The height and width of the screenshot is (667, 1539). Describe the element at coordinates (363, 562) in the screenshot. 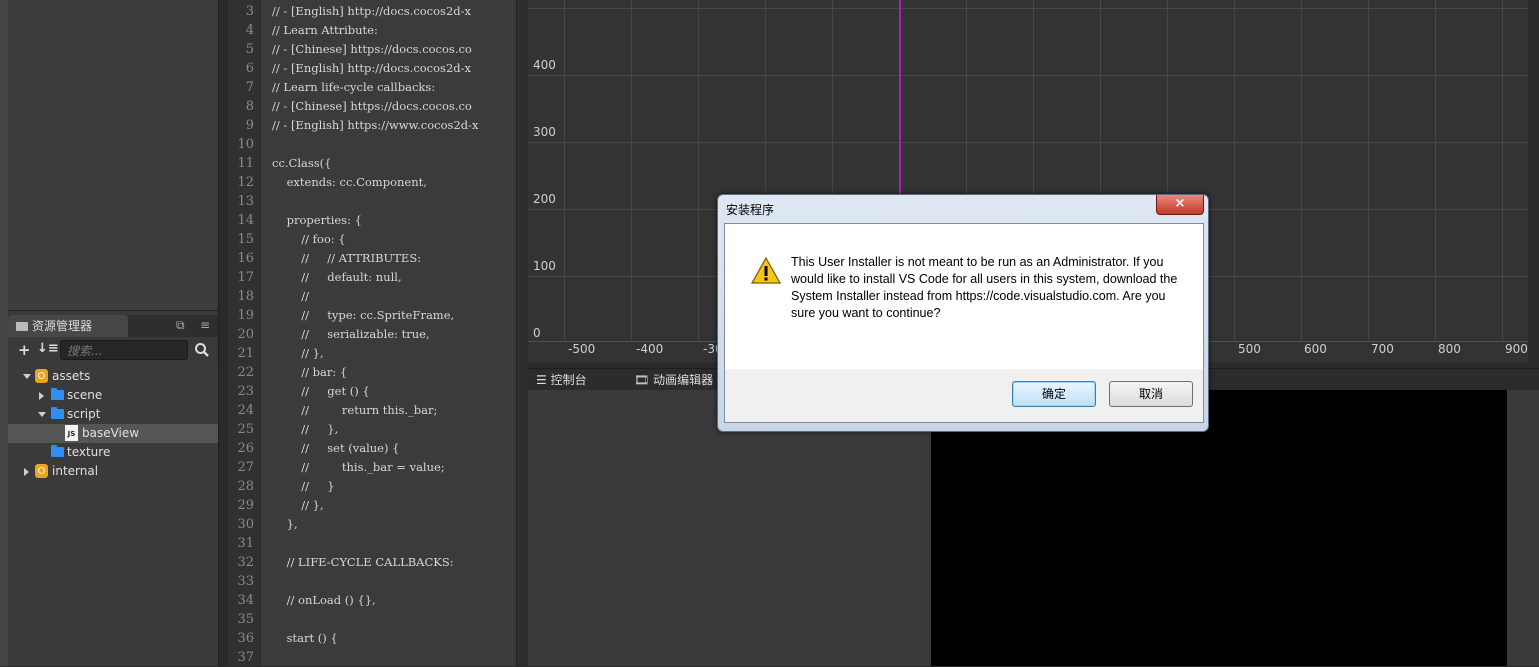

I see `code-line: // LIFE-CYCLE CALLBACKS:` at that location.